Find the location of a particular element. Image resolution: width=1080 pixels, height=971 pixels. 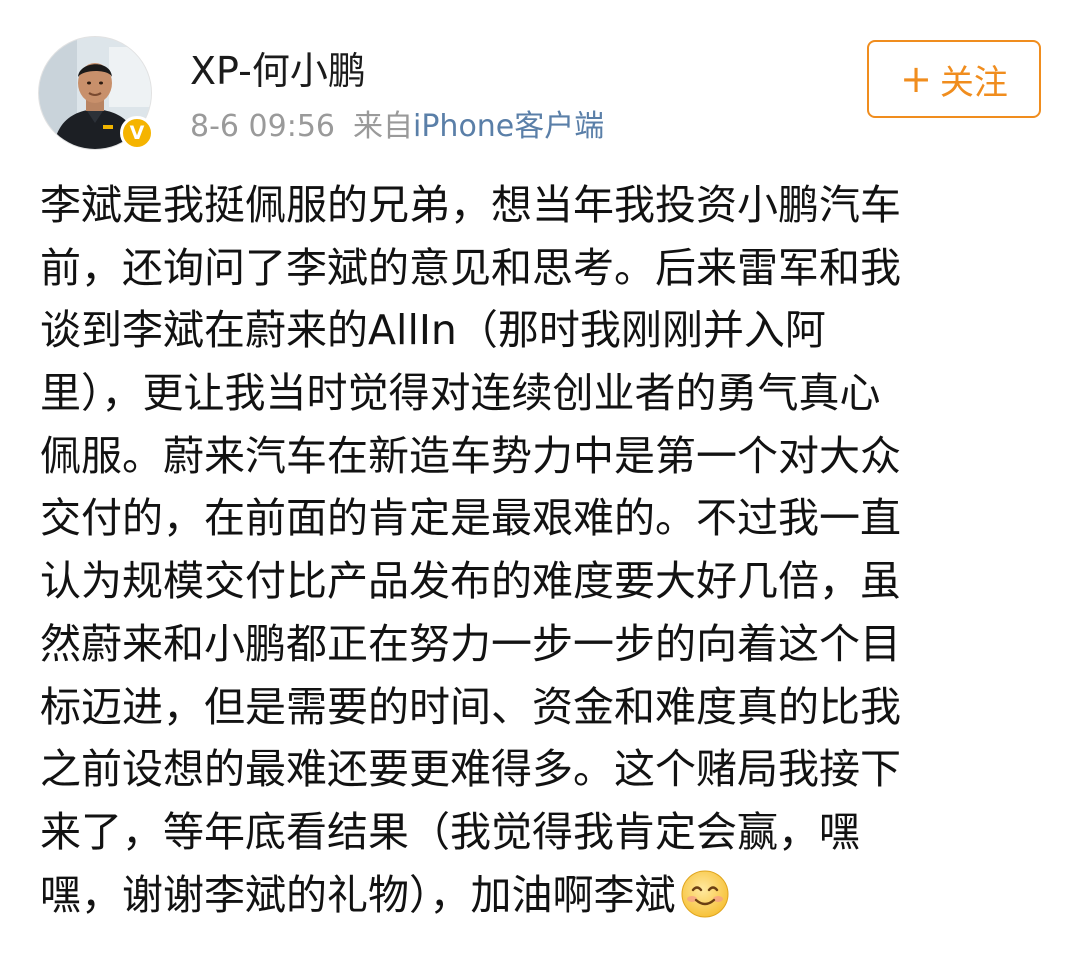

source-prefix: 来自 is located at coordinates (383, 126).